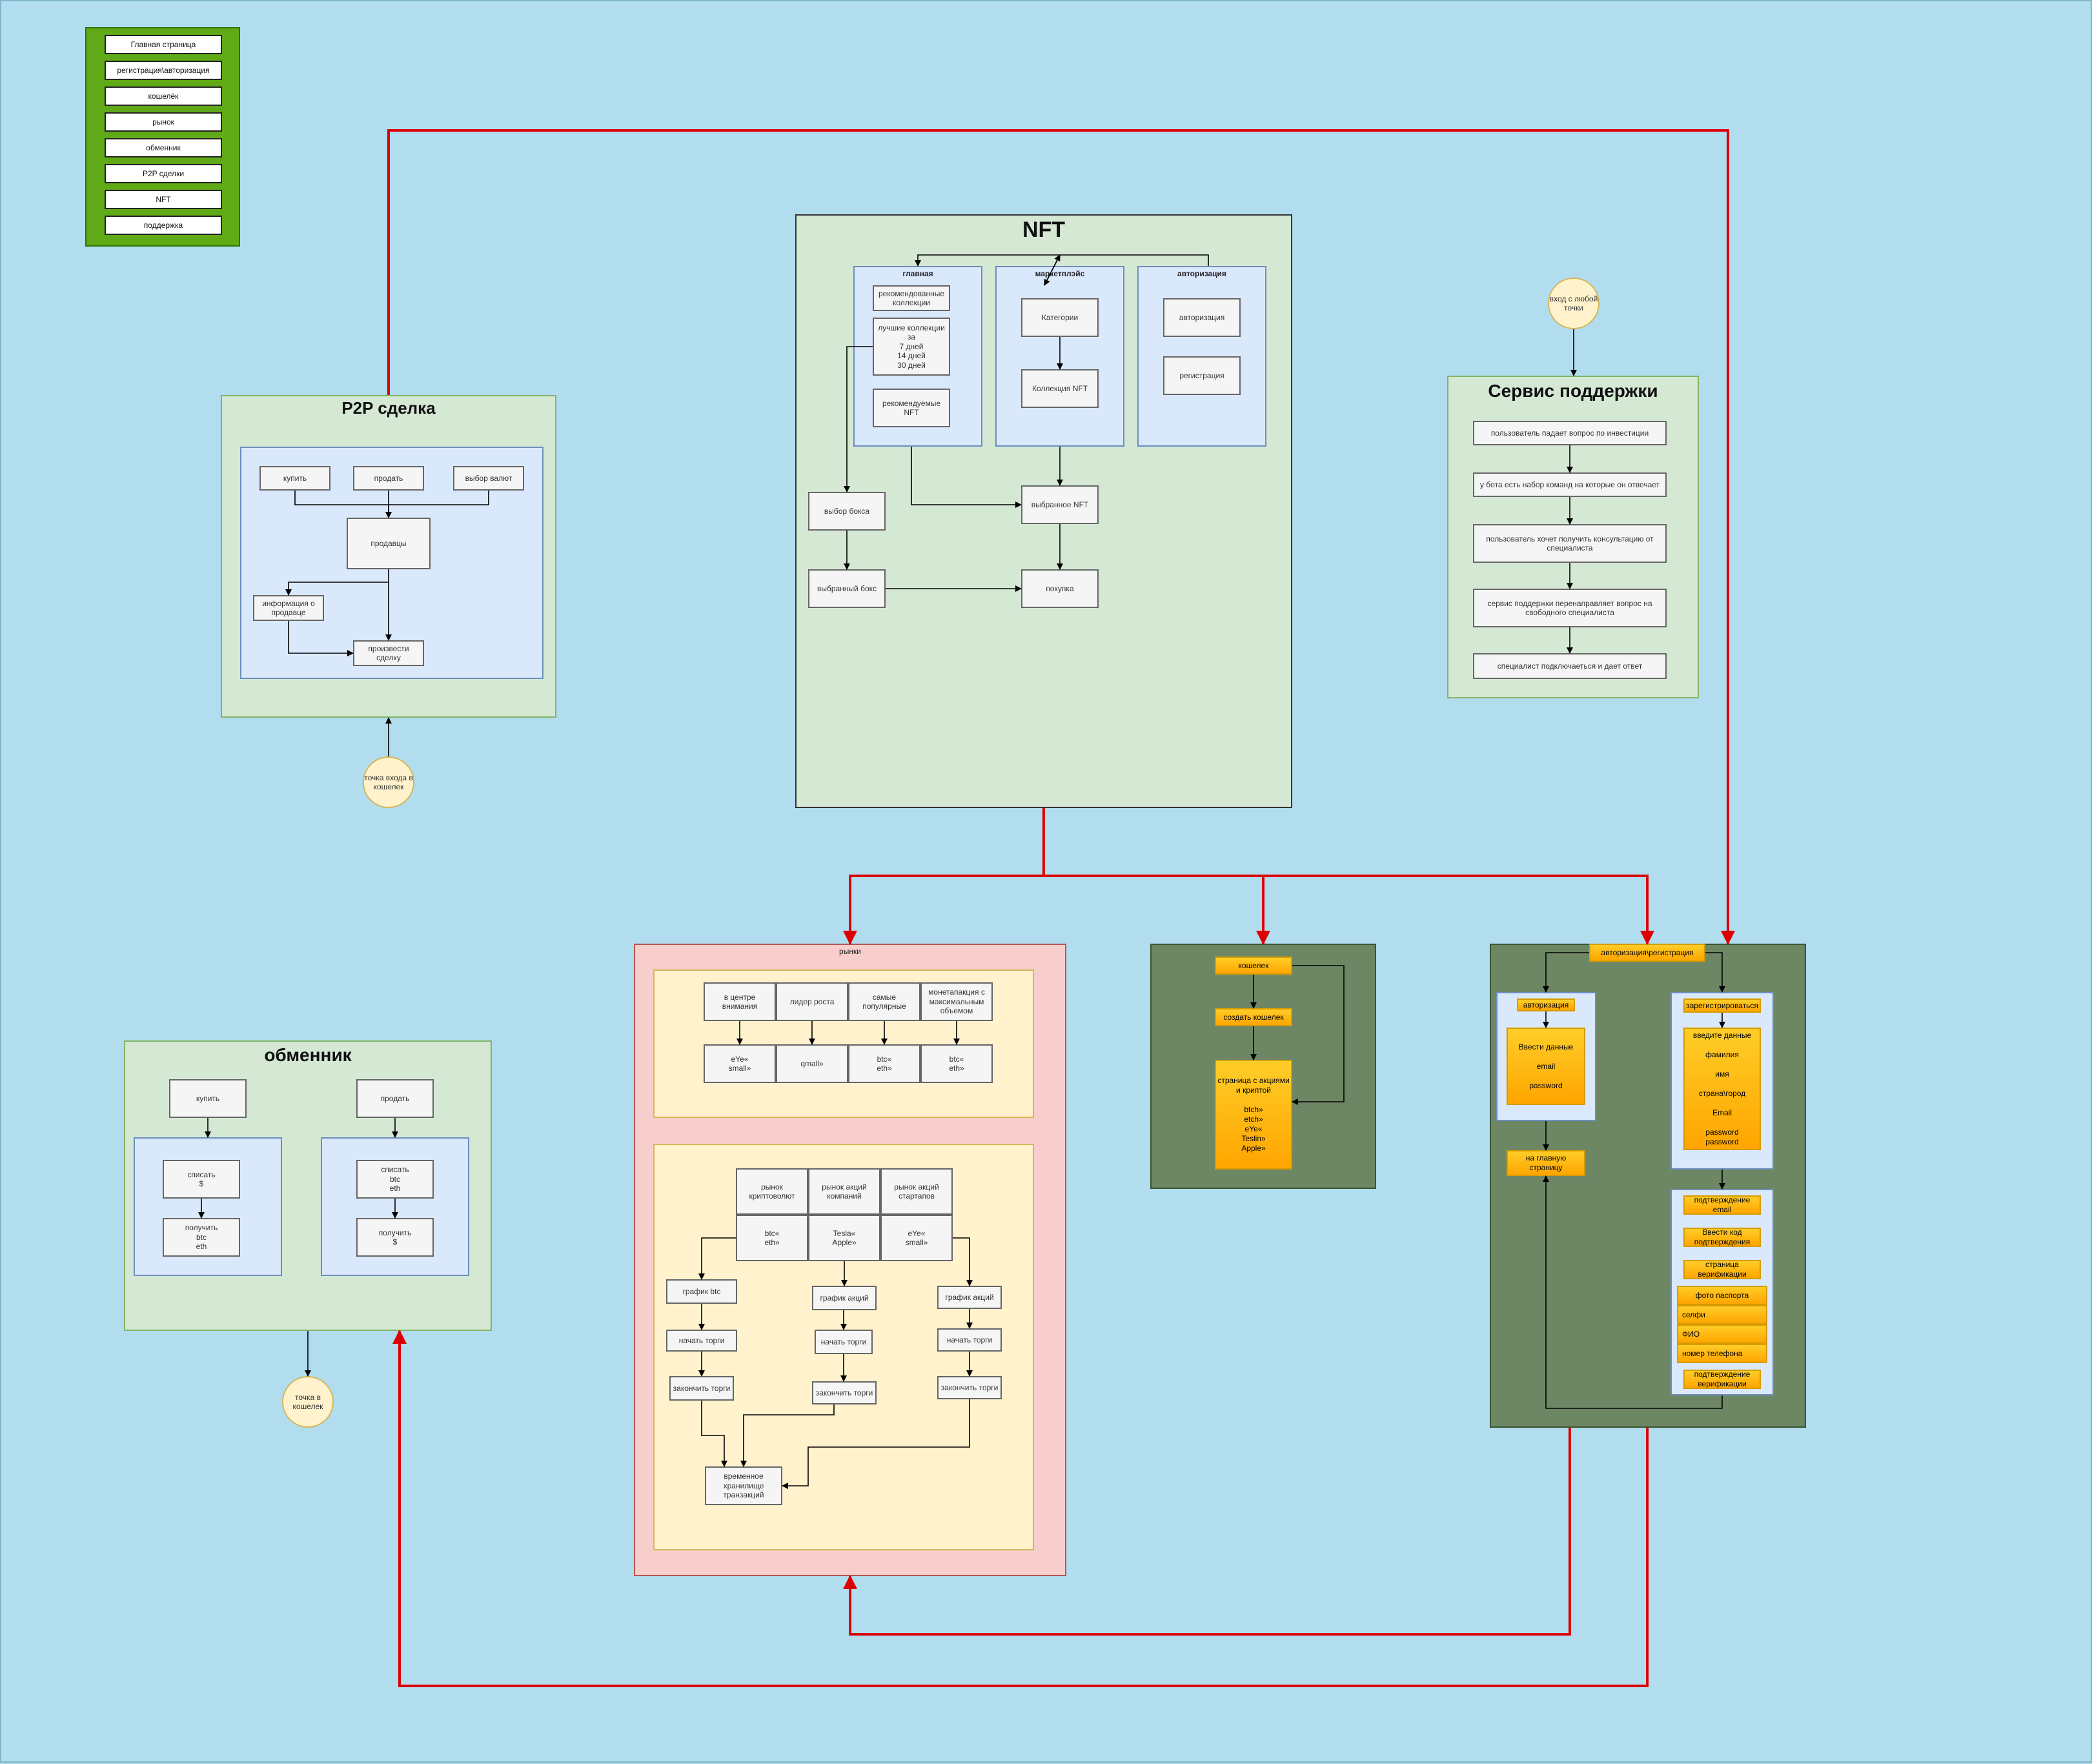 The height and width of the screenshot is (1764, 2092). I want to click on p2p-buy-button: купить, so click(294, 478).